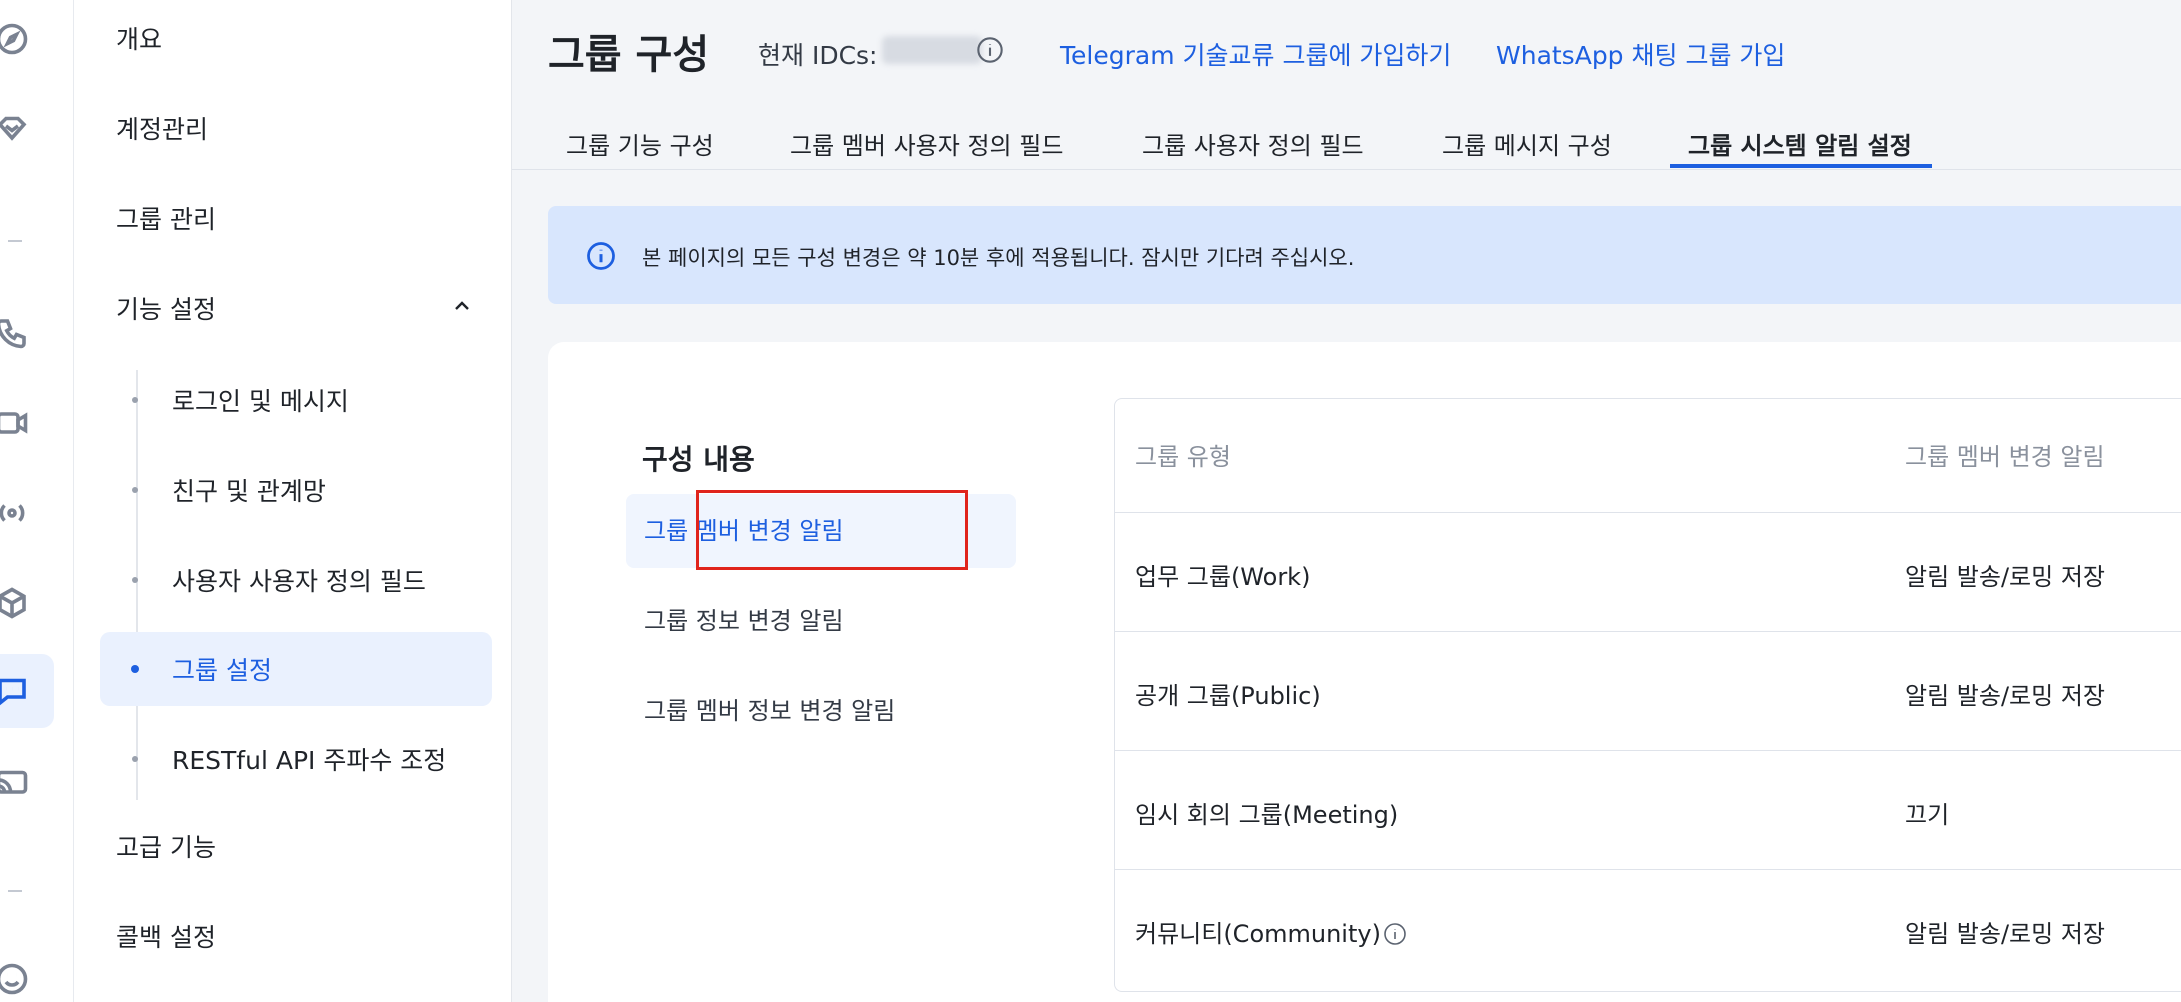 The height and width of the screenshot is (1002, 2181). I want to click on telegram-link: Telegram 기술교류 그룹에 가입하기, so click(1255, 54).